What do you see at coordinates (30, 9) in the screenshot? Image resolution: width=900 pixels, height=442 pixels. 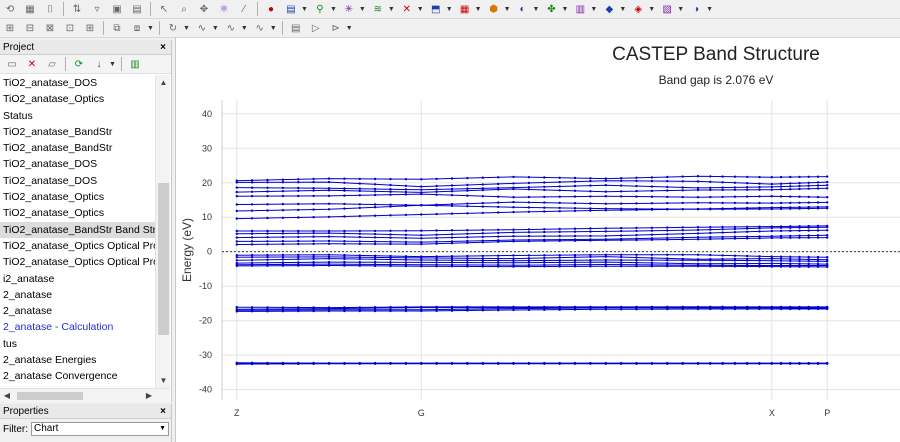 I see `grid-icon: ▦` at bounding box center [30, 9].